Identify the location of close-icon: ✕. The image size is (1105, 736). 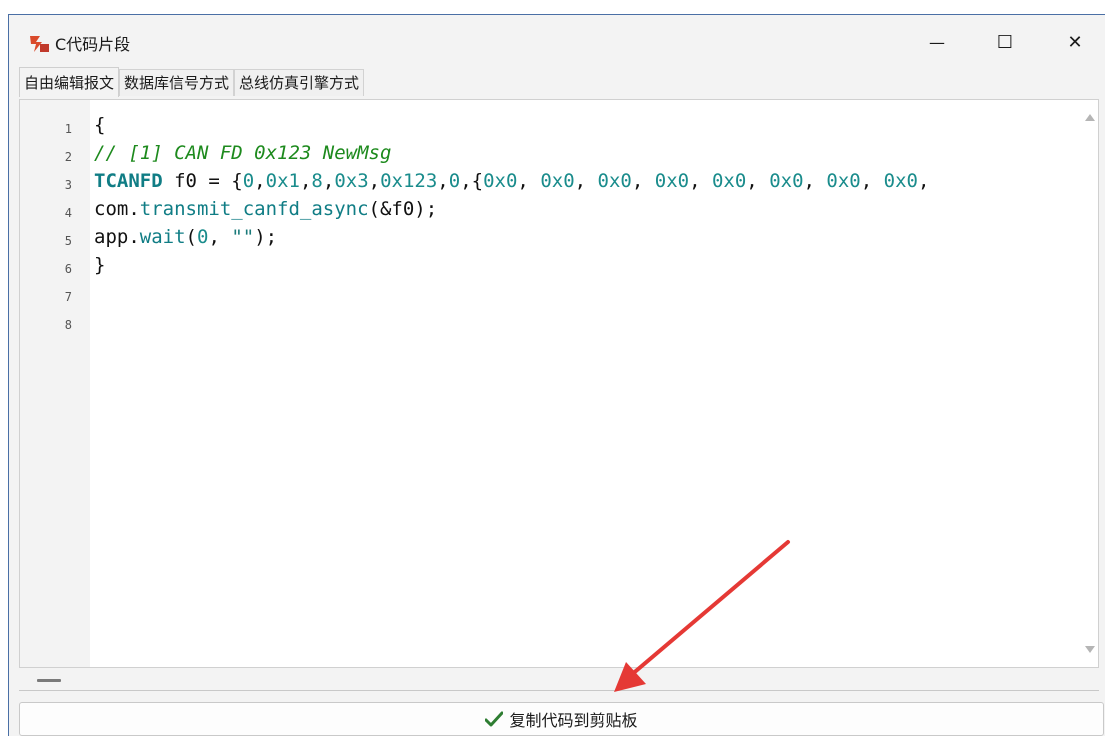
(1075, 42).